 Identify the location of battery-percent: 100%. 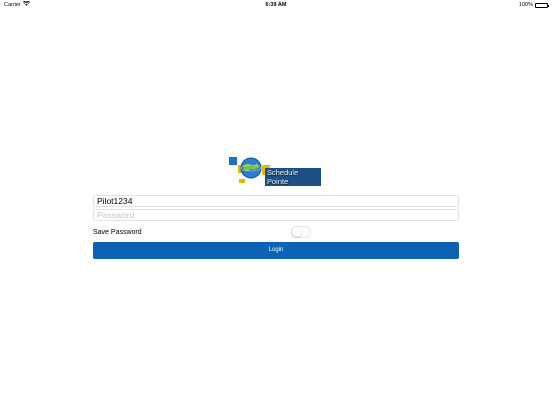
(525, 5).